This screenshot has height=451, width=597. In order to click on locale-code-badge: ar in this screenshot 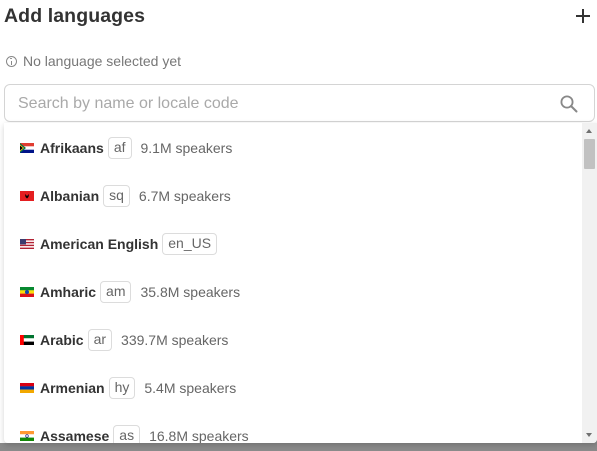, I will do `click(100, 340)`.